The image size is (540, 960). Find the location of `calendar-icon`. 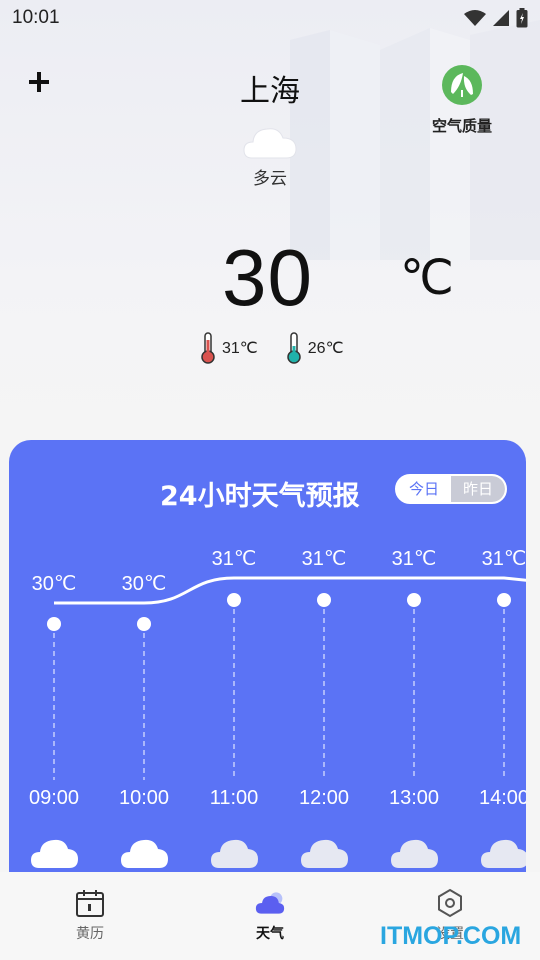

calendar-icon is located at coordinates (90, 903).